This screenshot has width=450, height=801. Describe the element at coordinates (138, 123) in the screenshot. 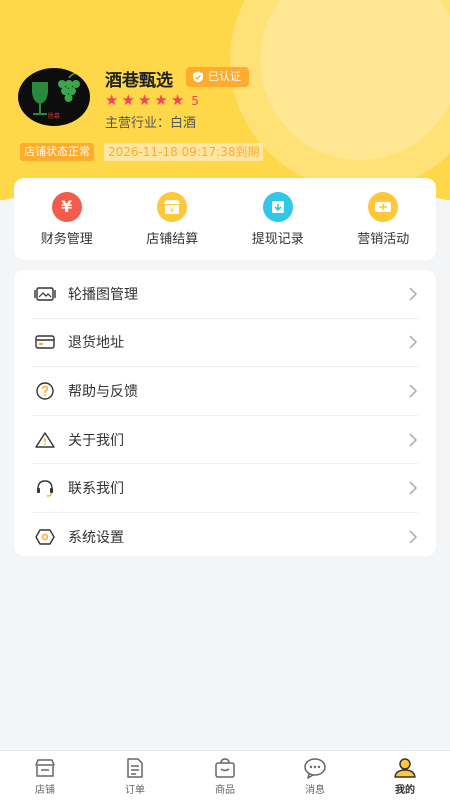

I see `industry-label: 主营行业：` at that location.